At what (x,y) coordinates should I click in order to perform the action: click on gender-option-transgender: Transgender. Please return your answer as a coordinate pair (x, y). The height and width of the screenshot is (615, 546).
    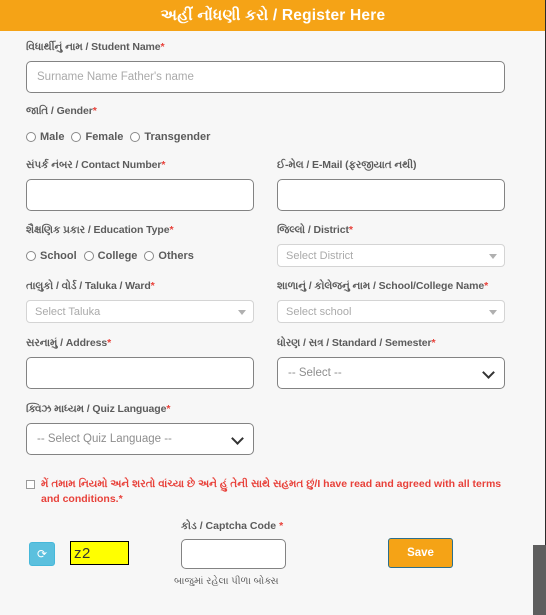
    Looking at the image, I should click on (170, 137).